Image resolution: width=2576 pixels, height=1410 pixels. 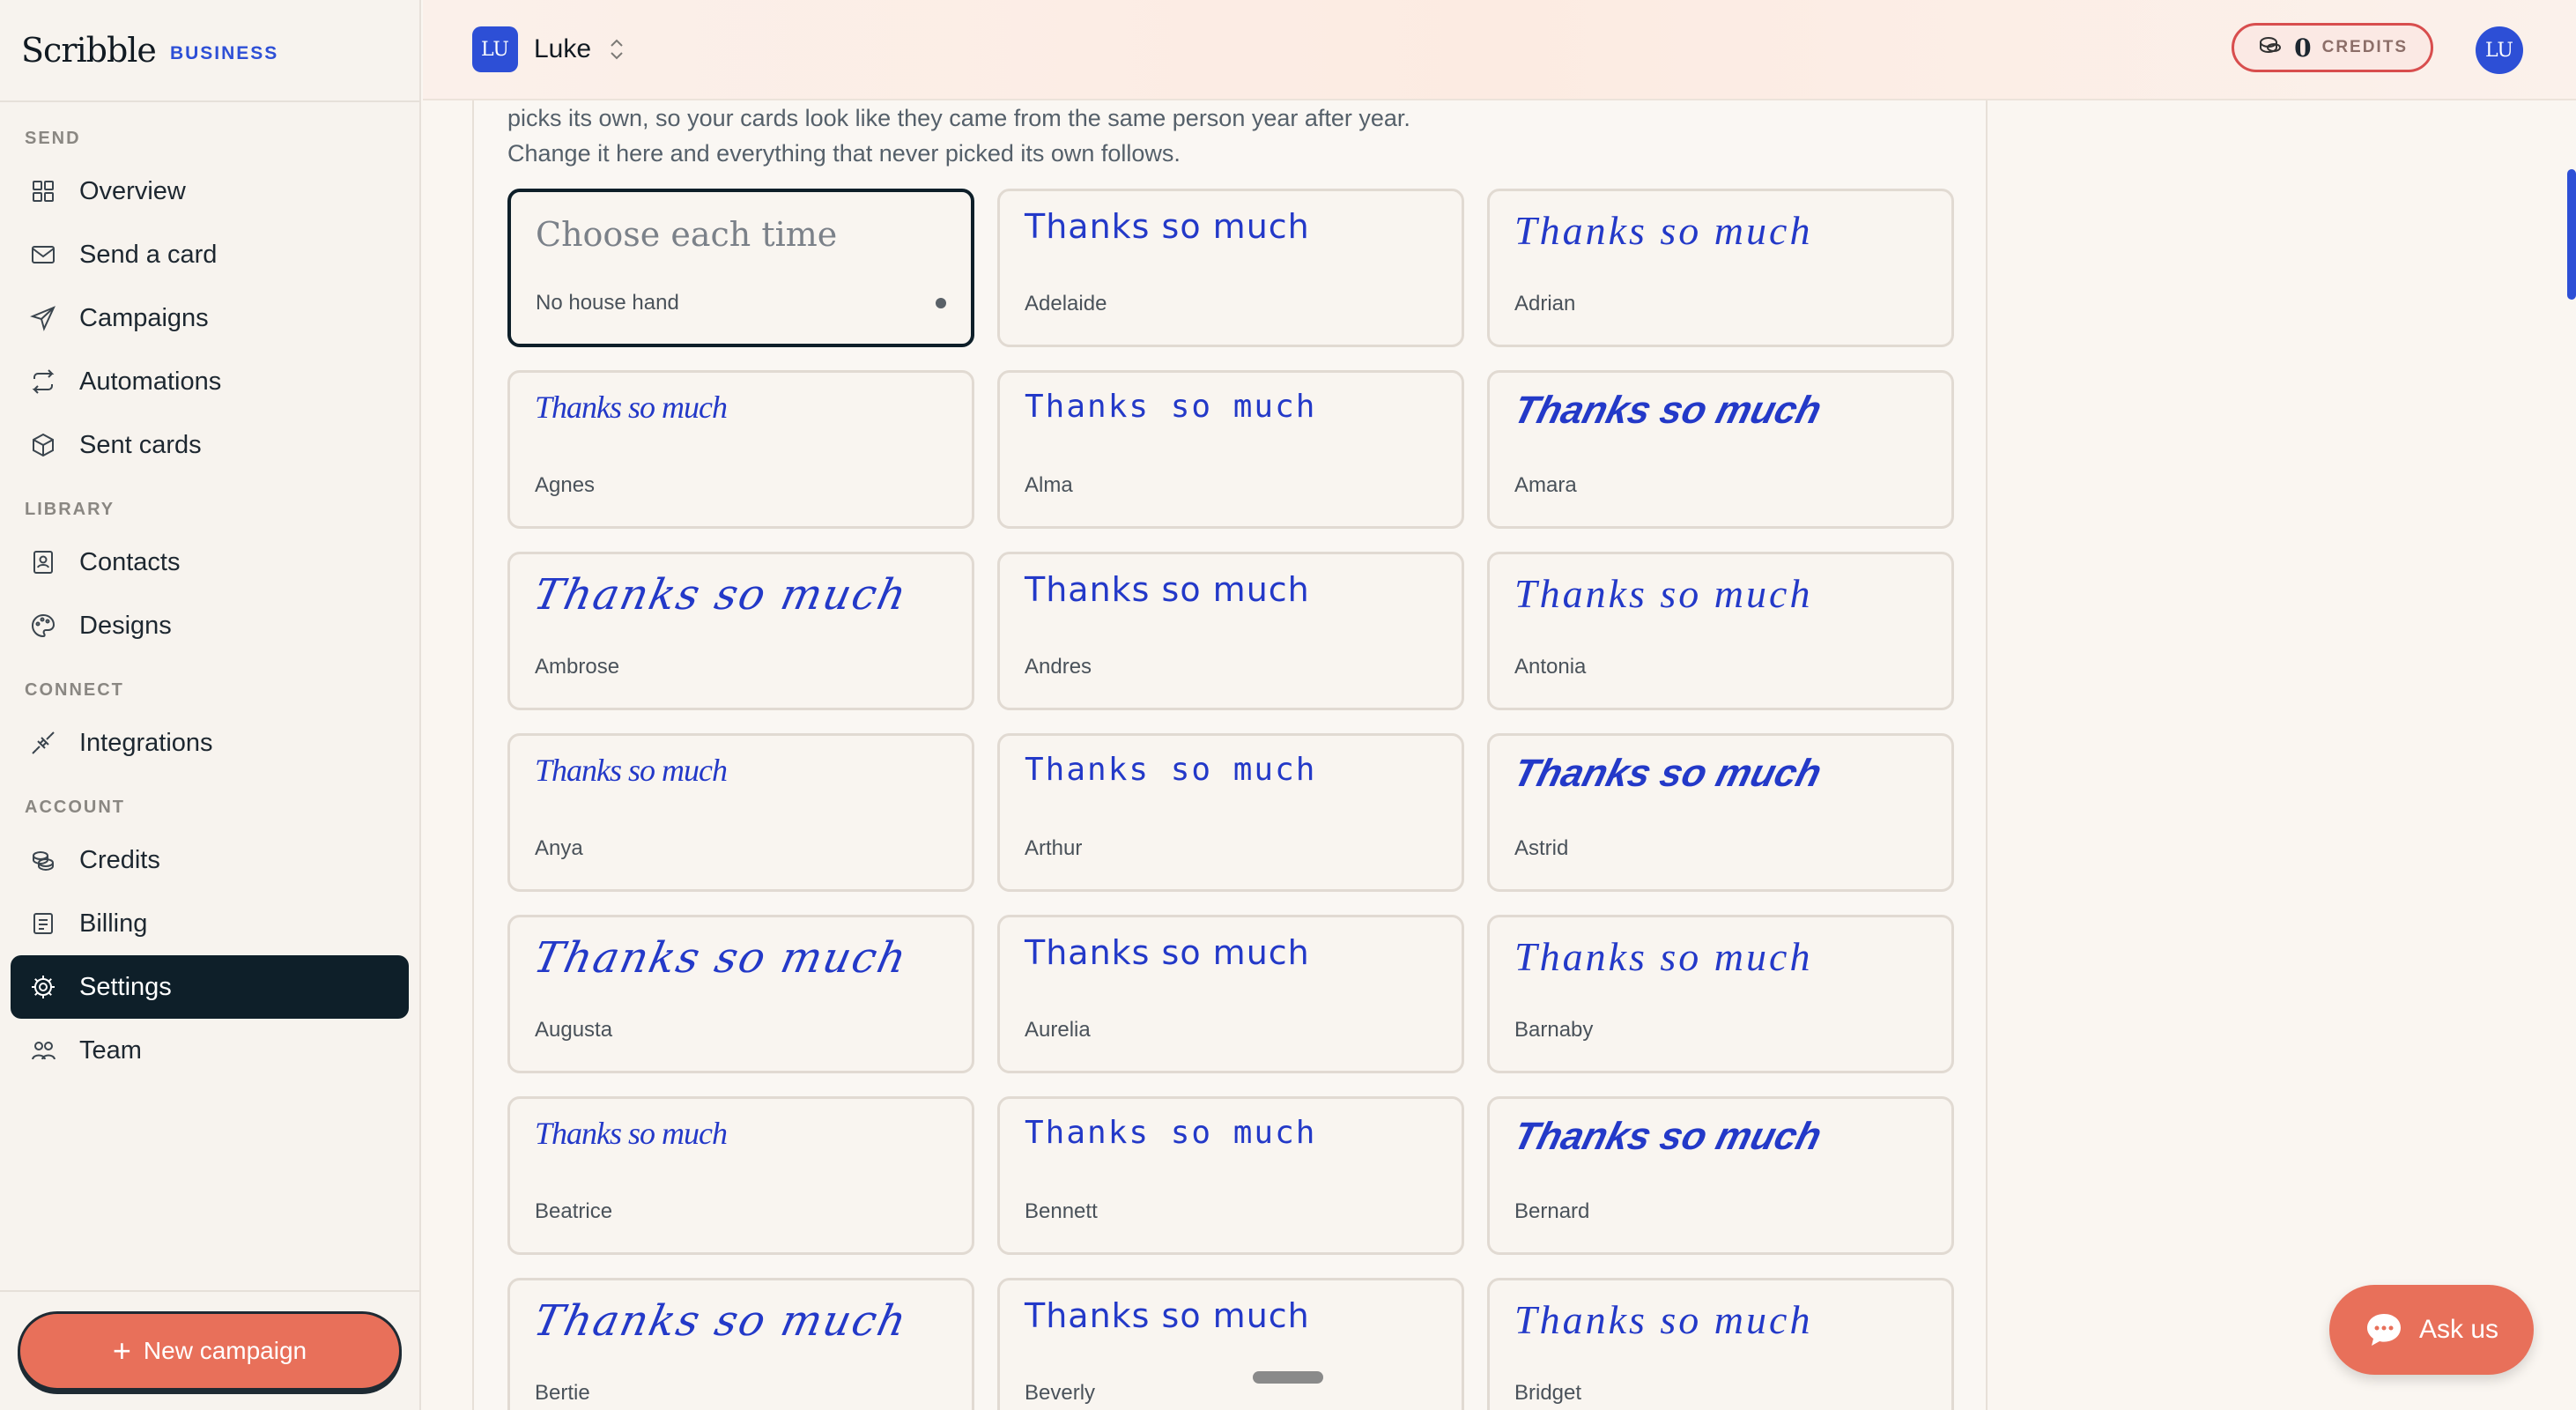 What do you see at coordinates (43, 743) in the screenshot?
I see `plug-icon` at bounding box center [43, 743].